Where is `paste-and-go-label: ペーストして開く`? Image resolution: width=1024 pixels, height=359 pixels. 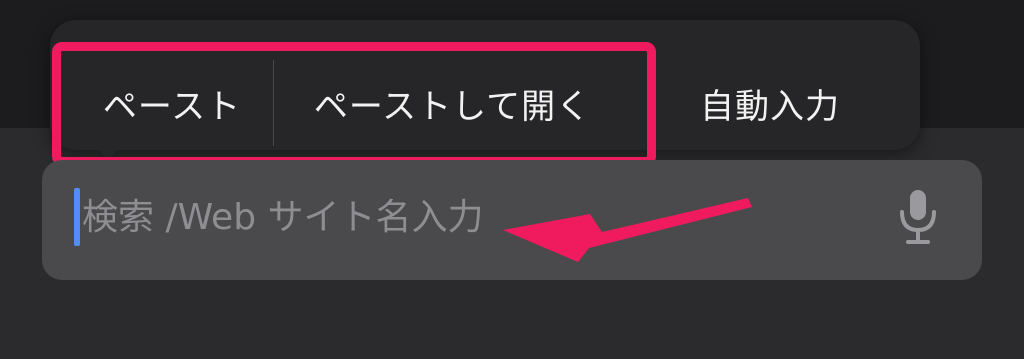 paste-and-go-label: ペーストして開く is located at coordinates (452, 106).